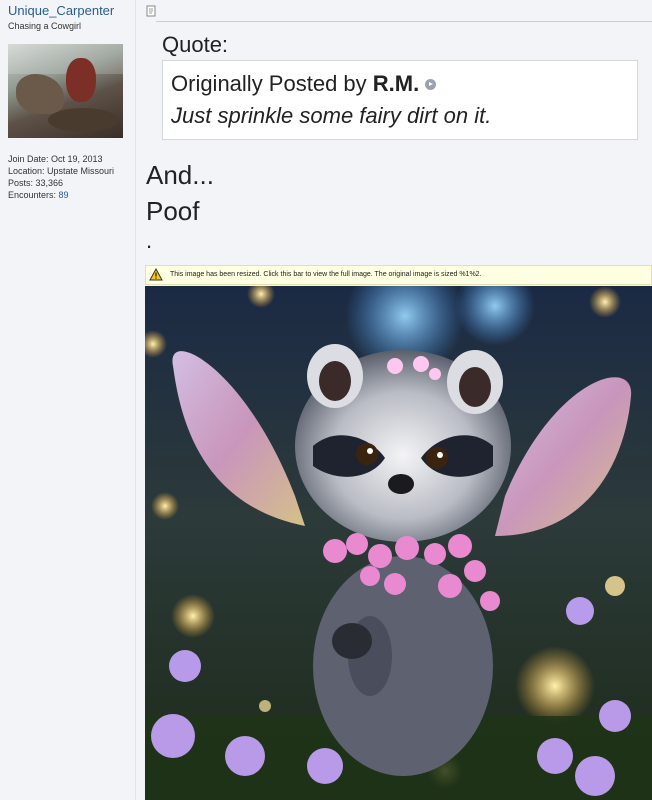  What do you see at coordinates (45, 26) in the screenshot?
I see `user-title: Chasing a Cowgirl` at bounding box center [45, 26].